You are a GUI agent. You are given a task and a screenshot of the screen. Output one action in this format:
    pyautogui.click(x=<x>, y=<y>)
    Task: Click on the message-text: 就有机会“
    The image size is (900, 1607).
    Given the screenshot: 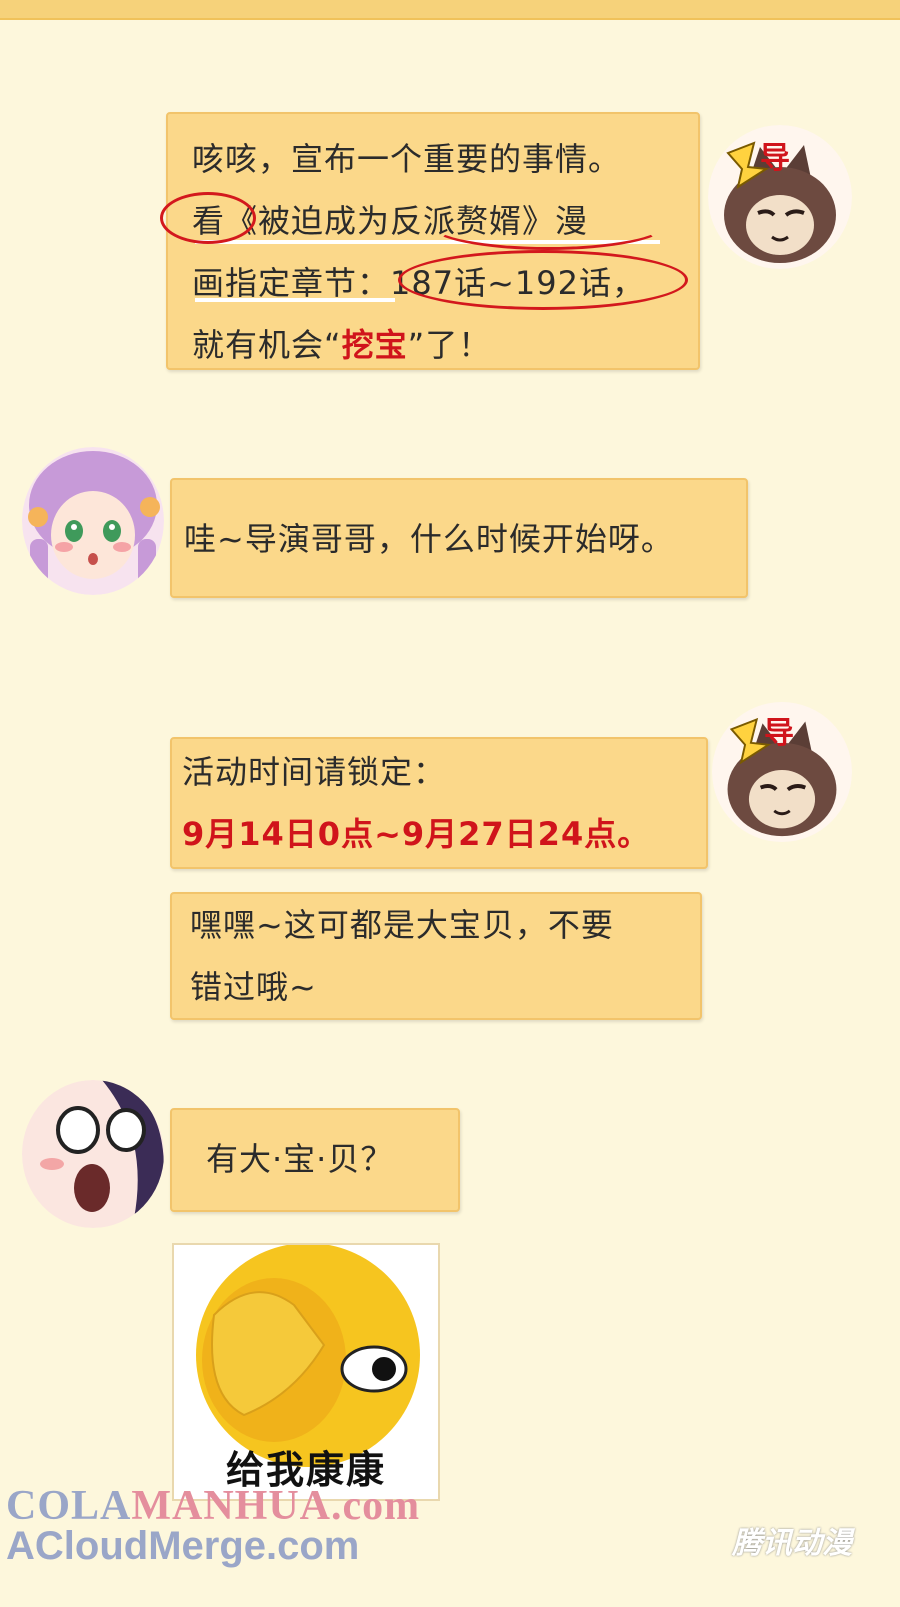 What is the action you would take?
    pyautogui.click(x=267, y=345)
    